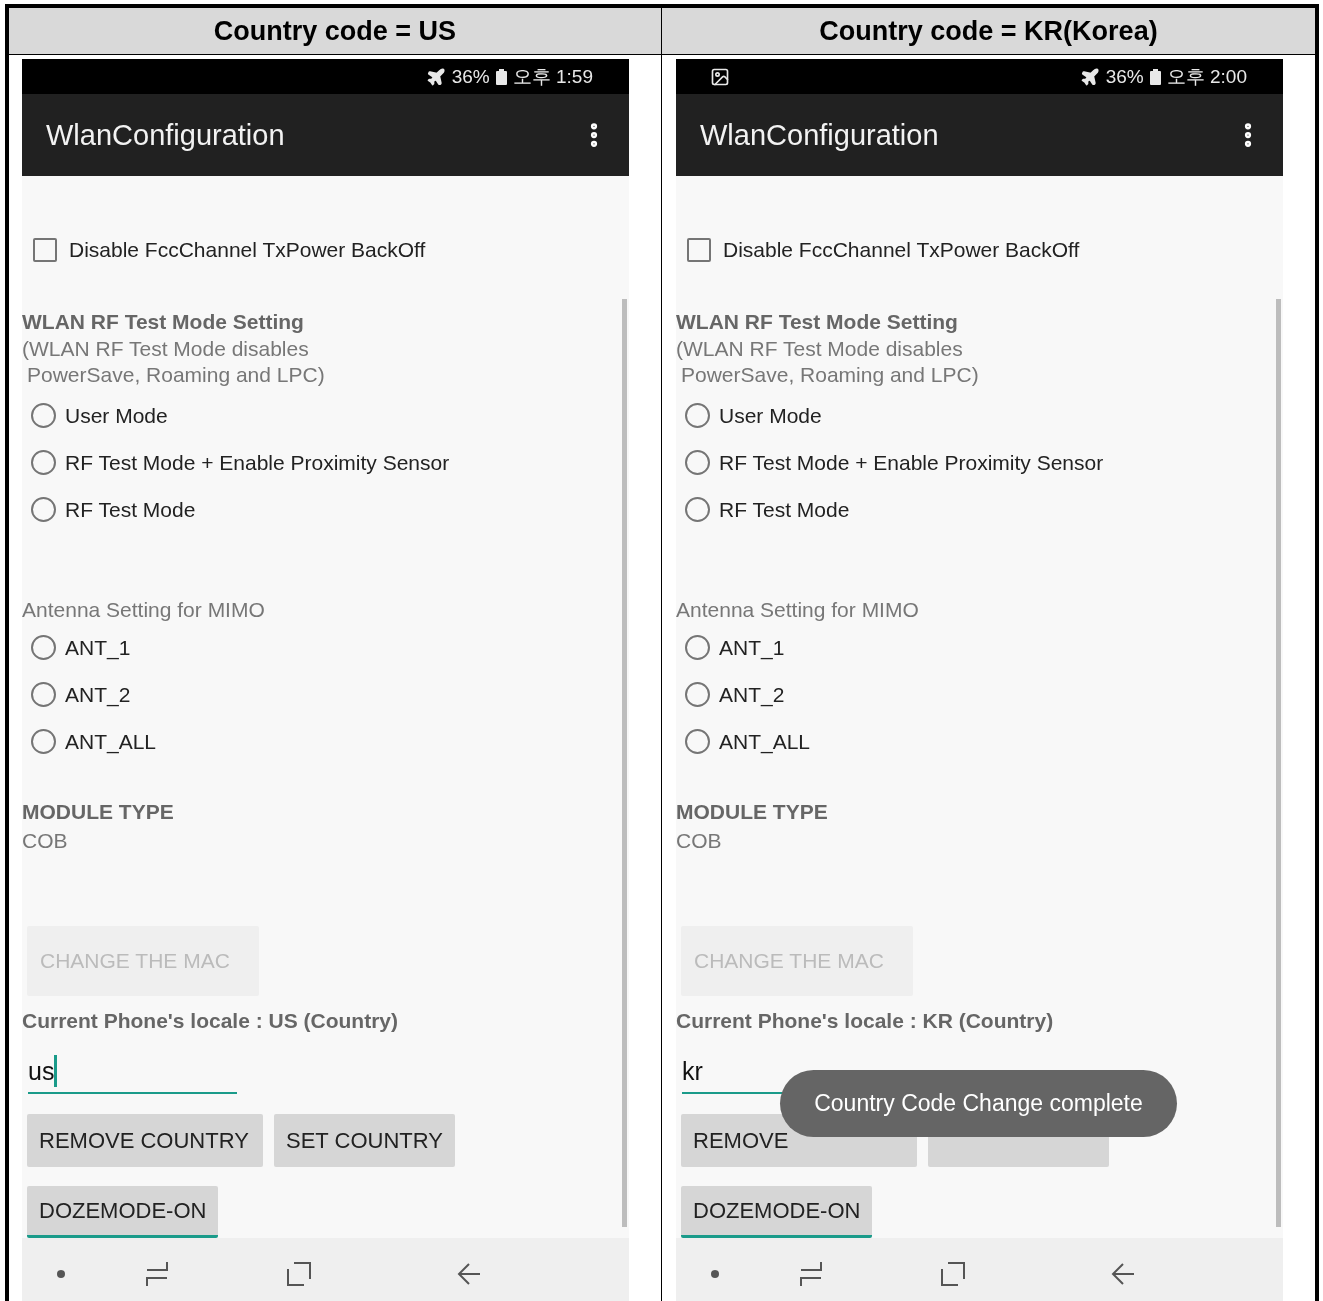 The height and width of the screenshot is (1301, 1323). I want to click on country-button: SET COUNTRY, so click(364, 1140).